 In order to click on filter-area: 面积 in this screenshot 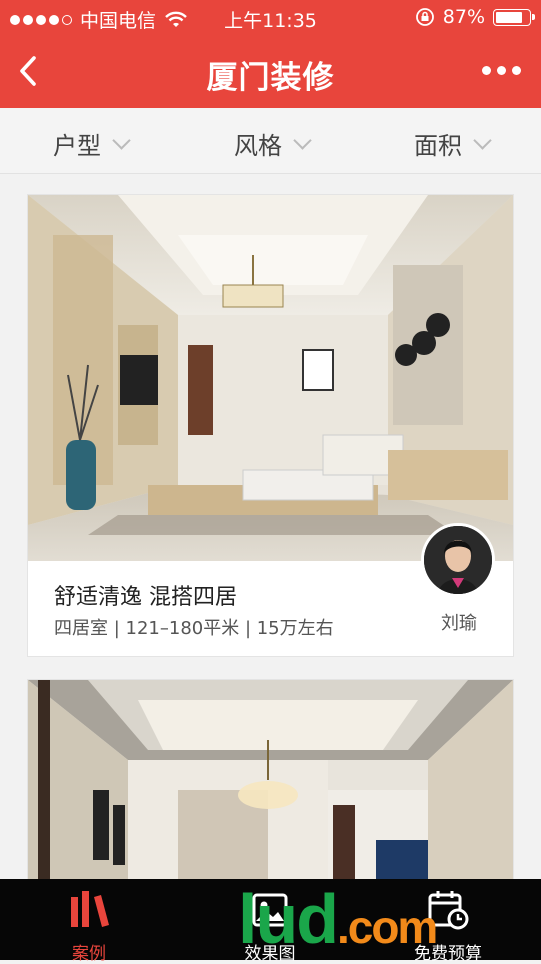, I will do `click(453, 143)`.